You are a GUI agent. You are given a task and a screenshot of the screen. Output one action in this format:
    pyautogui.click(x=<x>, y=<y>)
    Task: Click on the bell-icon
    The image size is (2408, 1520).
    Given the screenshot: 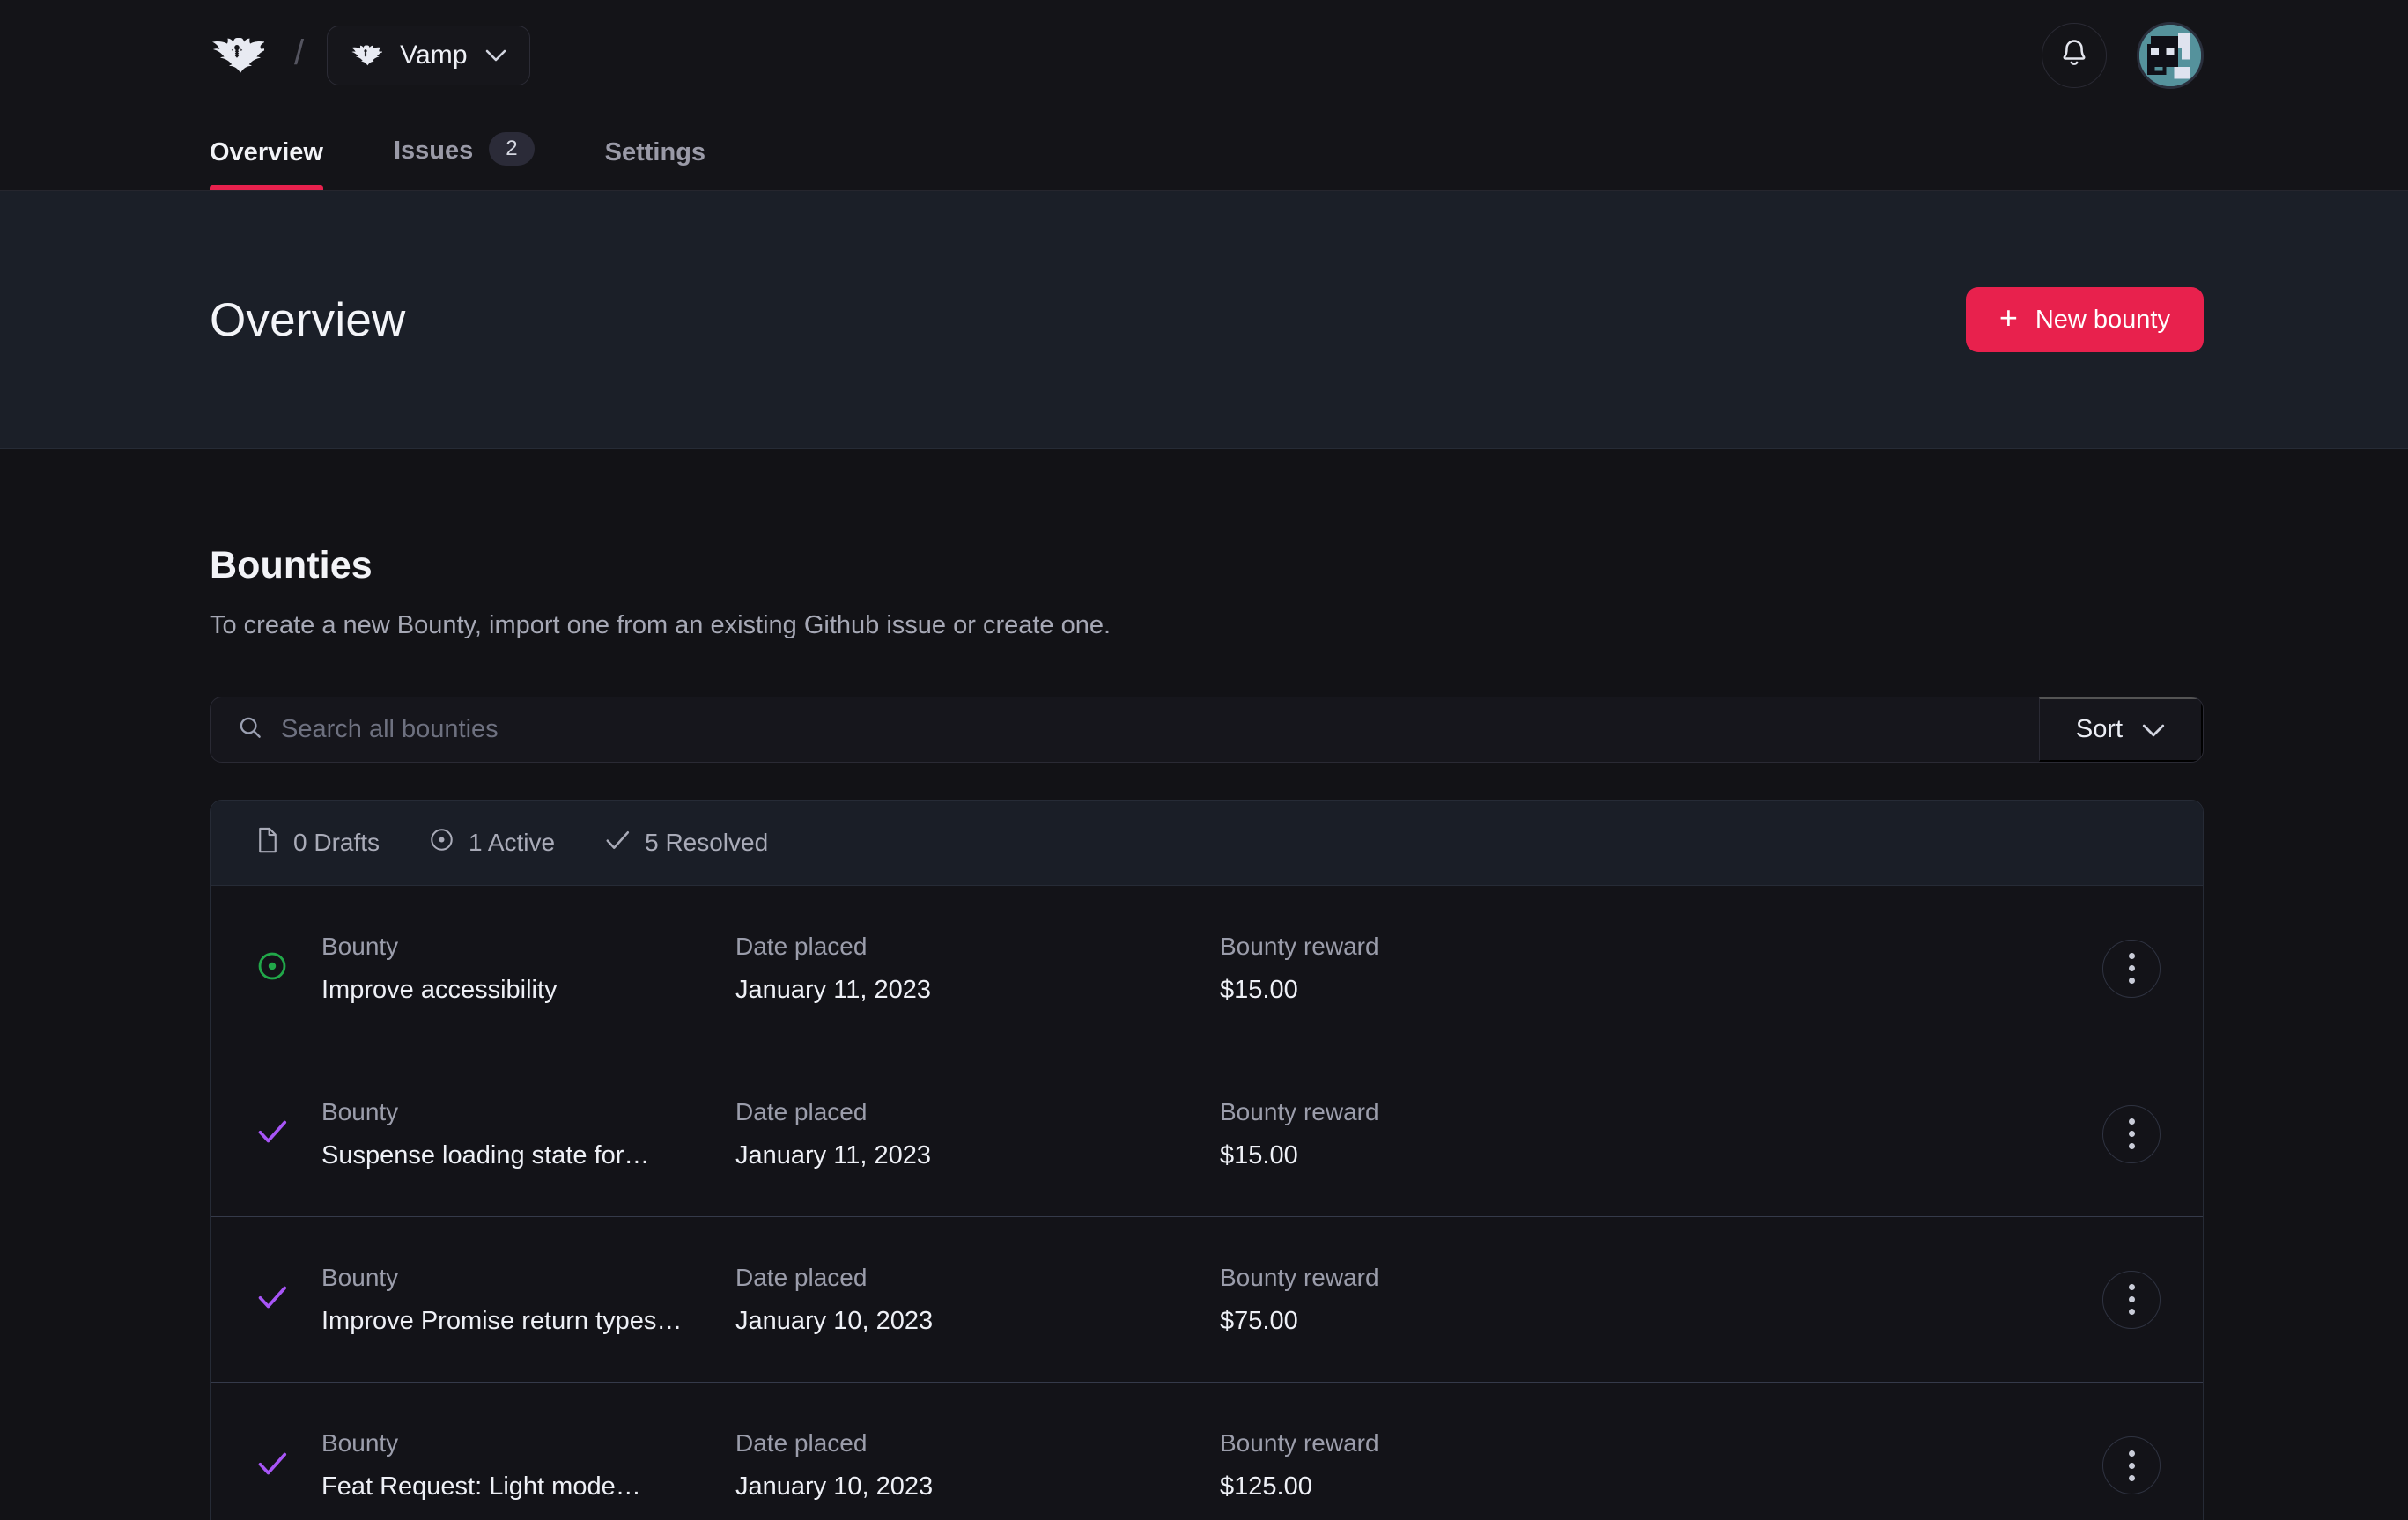 What is the action you would take?
    pyautogui.click(x=2074, y=55)
    